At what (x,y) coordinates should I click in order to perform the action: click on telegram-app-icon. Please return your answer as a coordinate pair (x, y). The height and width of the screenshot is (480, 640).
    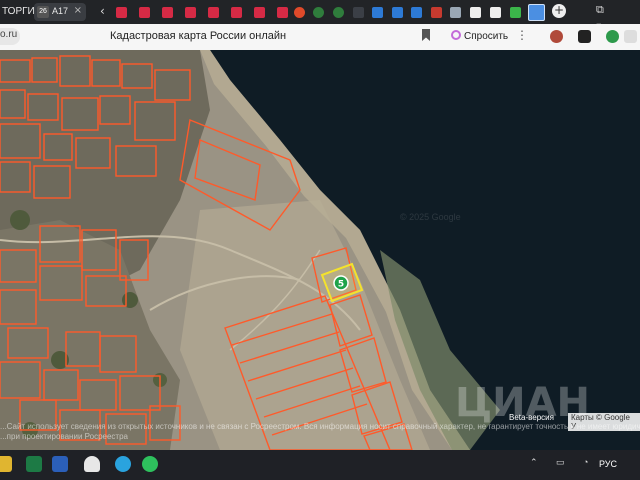
    Looking at the image, I should click on (123, 464).